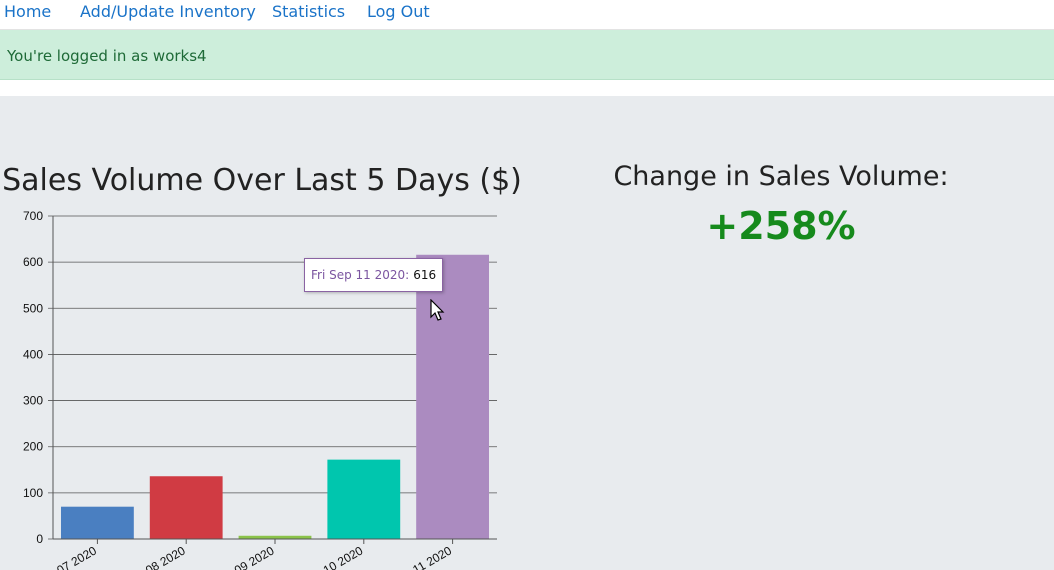 The image size is (1054, 570). Describe the element at coordinates (428, 556) in the screenshot. I see `x-tick-label: p 11 2020` at that location.